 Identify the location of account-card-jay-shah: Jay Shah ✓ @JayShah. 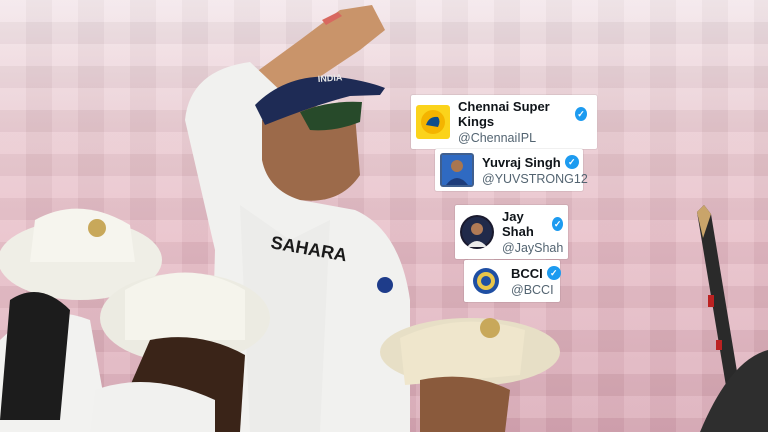
(511, 232).